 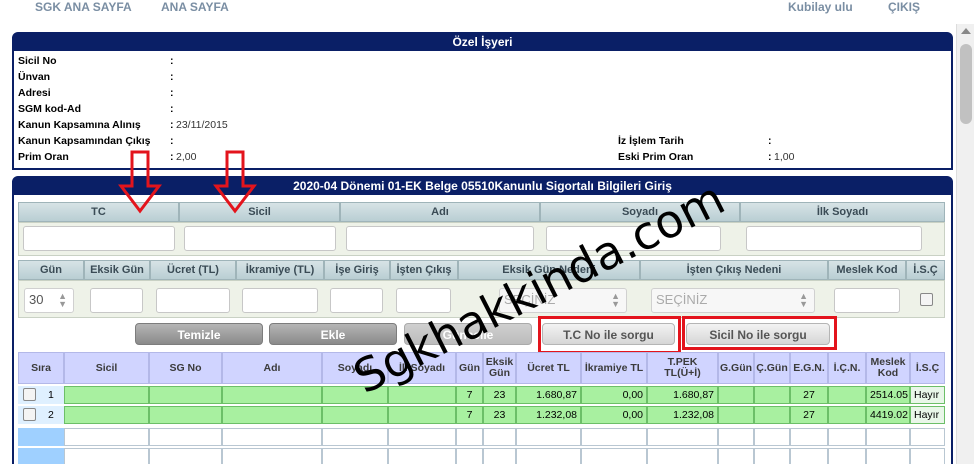 I want to click on cell-ilk-soyadi, so click(x=422, y=415).